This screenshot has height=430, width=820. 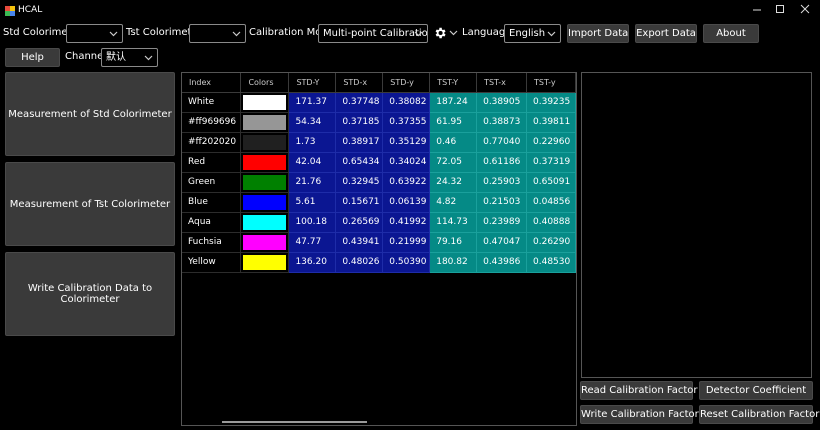 What do you see at coordinates (90, 114) in the screenshot?
I see `measure-std-colorimeter-button: Measurement of Std Colorimeter` at bounding box center [90, 114].